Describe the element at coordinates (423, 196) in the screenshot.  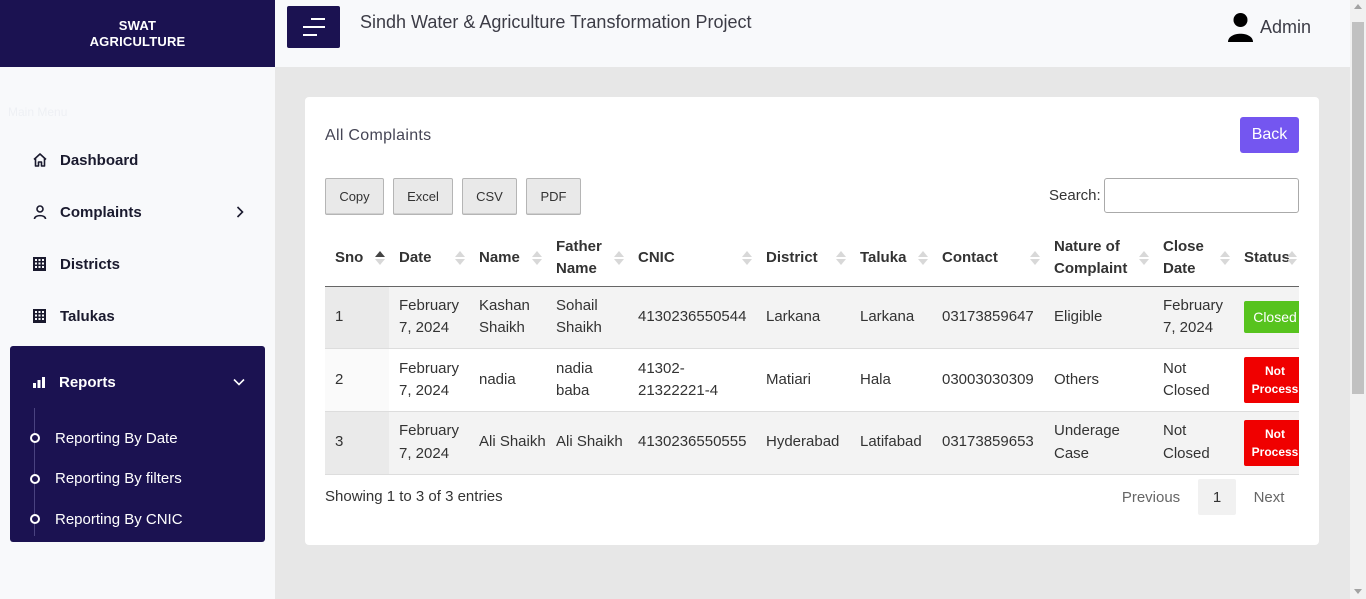
I see `excel-button: Excel` at that location.